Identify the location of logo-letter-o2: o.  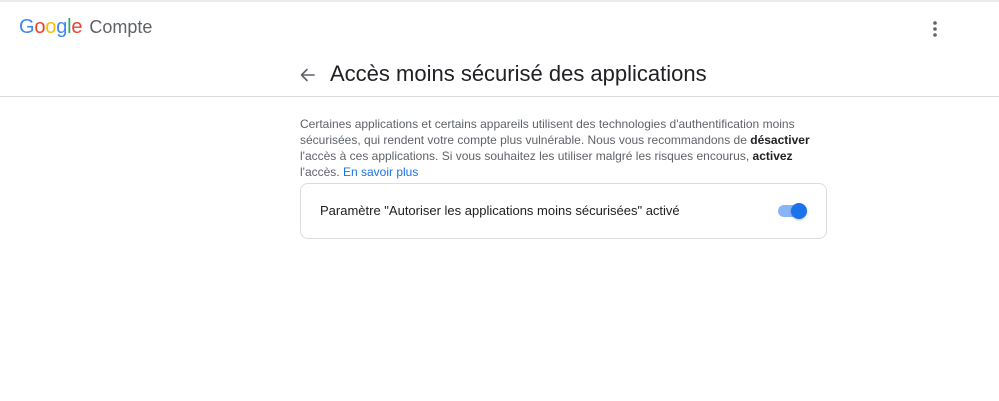
(51, 27).